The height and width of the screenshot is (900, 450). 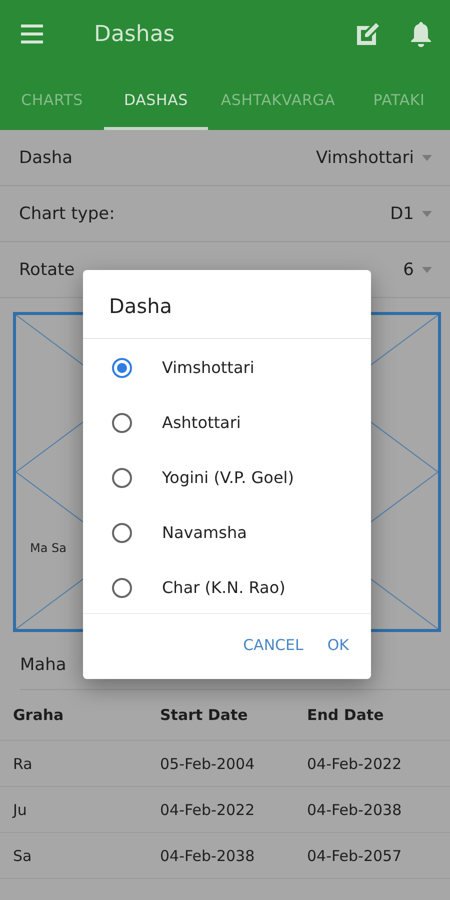 What do you see at coordinates (374, 158) in the screenshot?
I see `dropdown: Vimshottari` at bounding box center [374, 158].